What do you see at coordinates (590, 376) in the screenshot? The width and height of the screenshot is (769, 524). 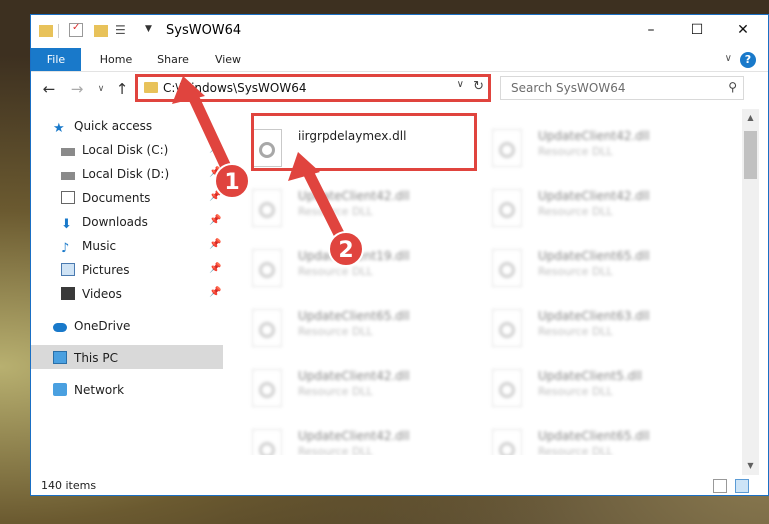 I see `file-name: UpdateClient5.dll` at bounding box center [590, 376].